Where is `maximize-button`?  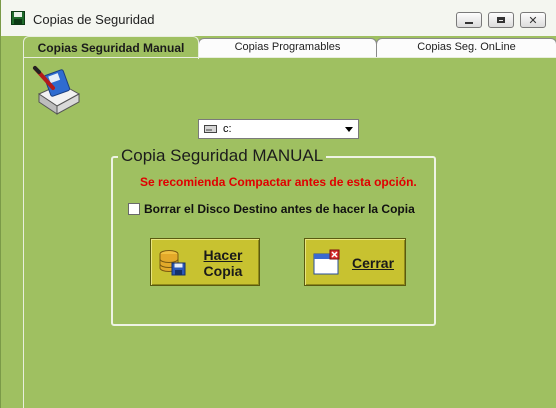
maximize-button is located at coordinates (501, 20).